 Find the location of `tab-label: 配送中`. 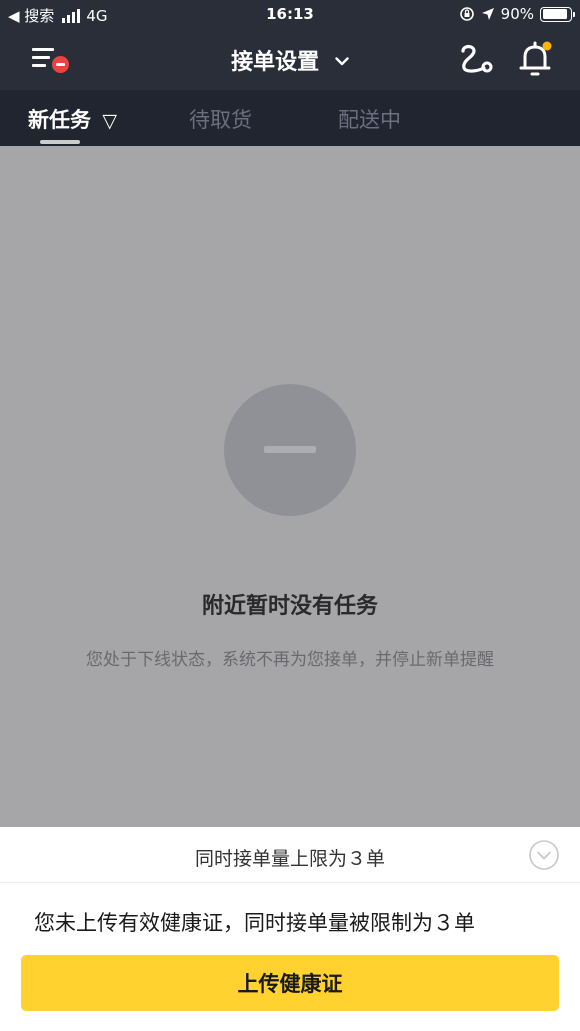

tab-label: 配送中 is located at coordinates (369, 120).